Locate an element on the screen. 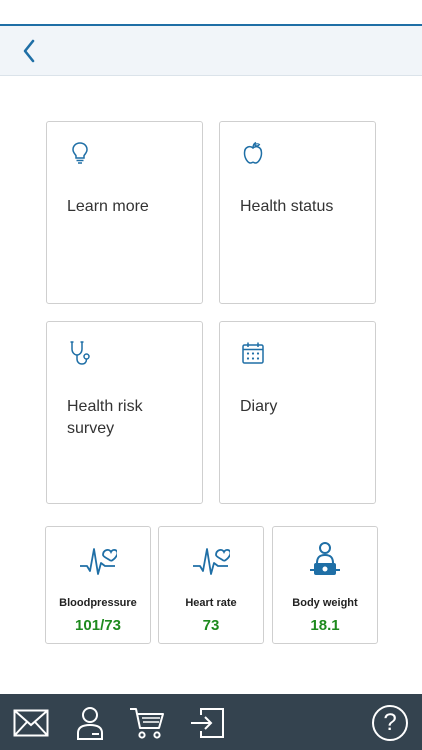 This screenshot has height=750, width=422. mail-button is located at coordinates (31, 723).